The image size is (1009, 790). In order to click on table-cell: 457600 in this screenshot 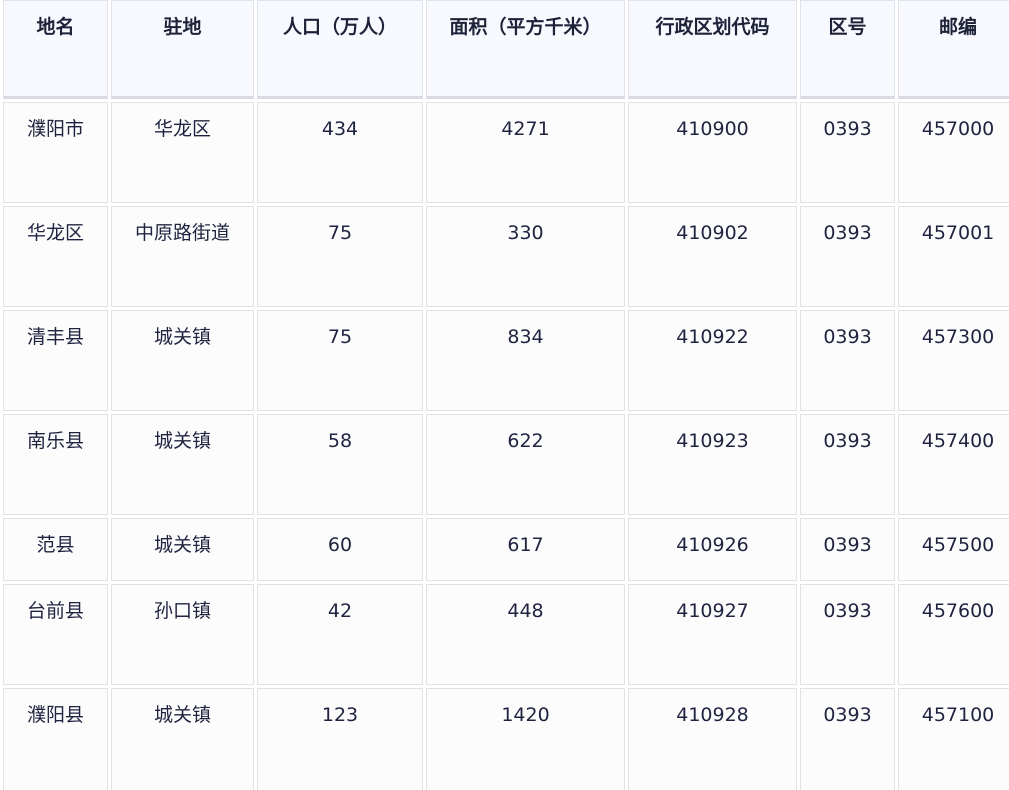, I will do `click(953, 634)`.